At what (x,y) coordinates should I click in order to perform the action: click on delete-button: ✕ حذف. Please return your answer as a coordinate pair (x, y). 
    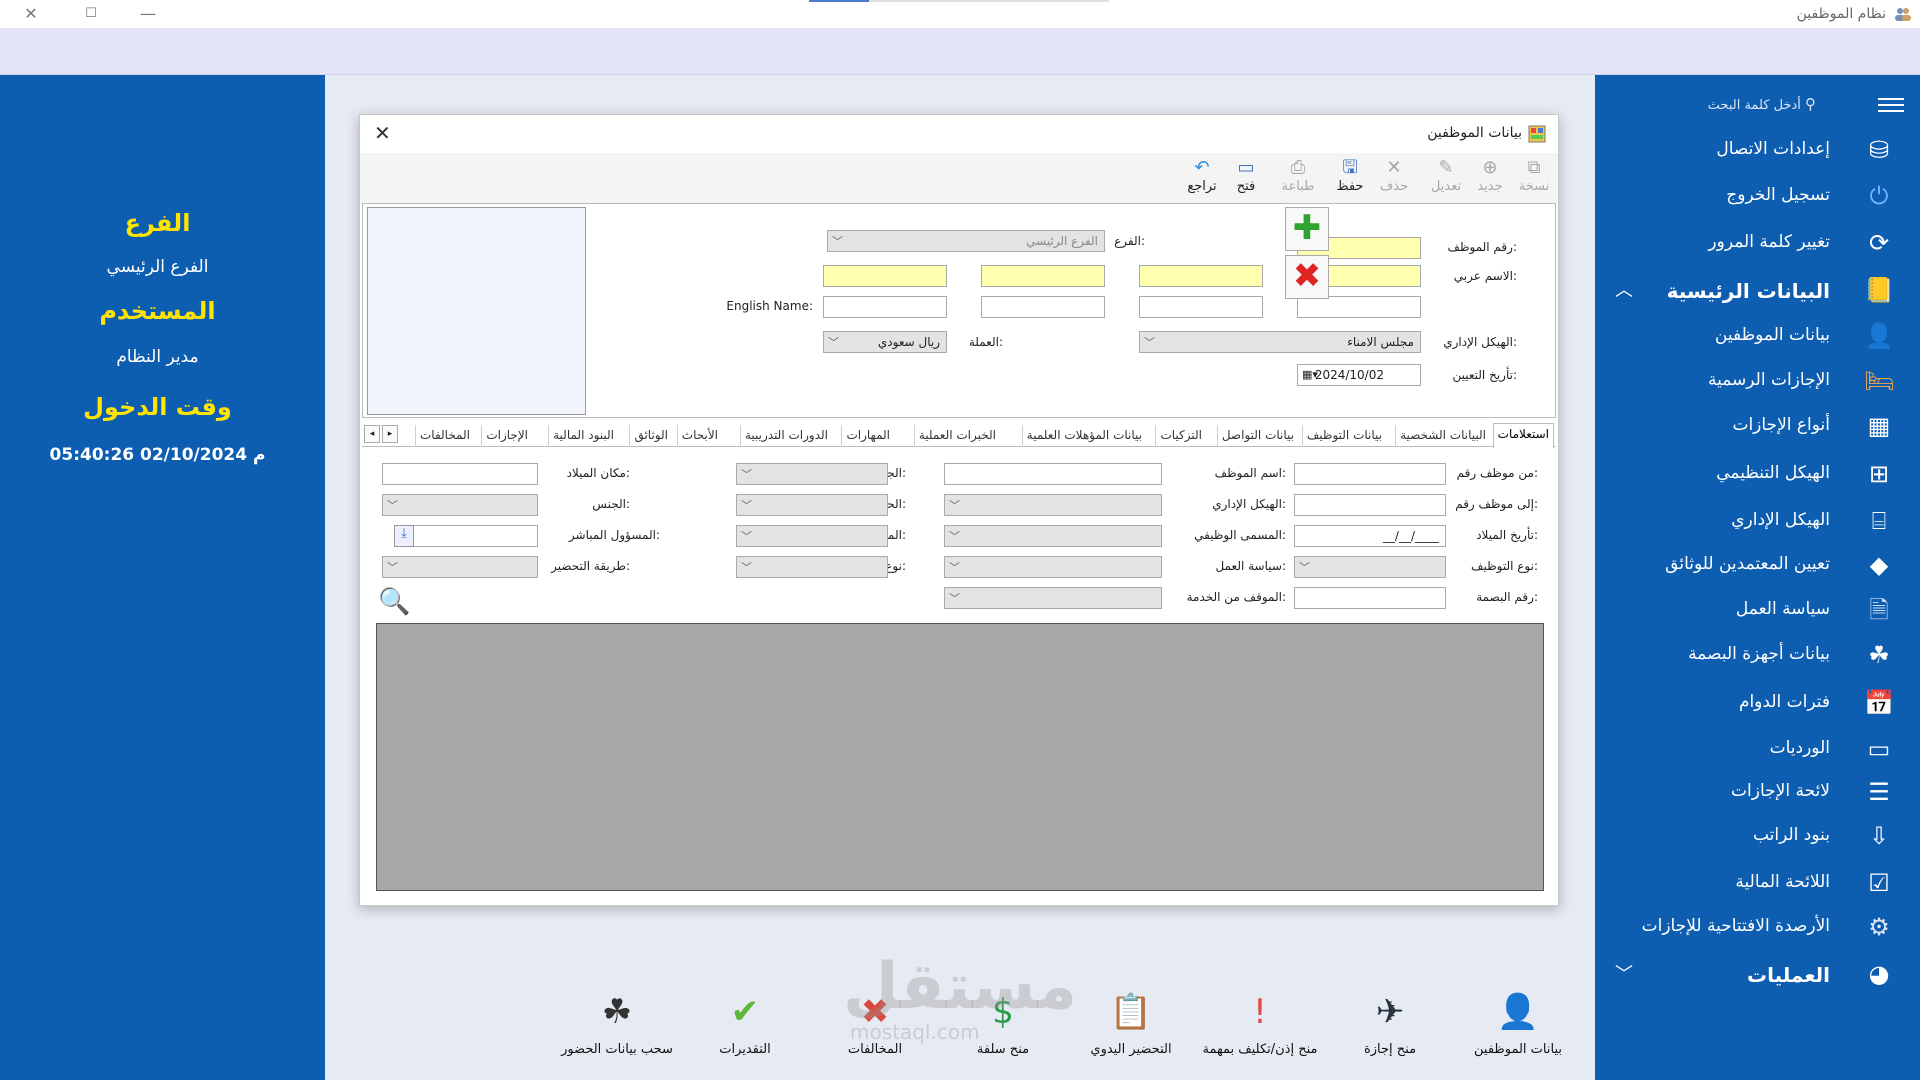
    Looking at the image, I should click on (1394, 175).